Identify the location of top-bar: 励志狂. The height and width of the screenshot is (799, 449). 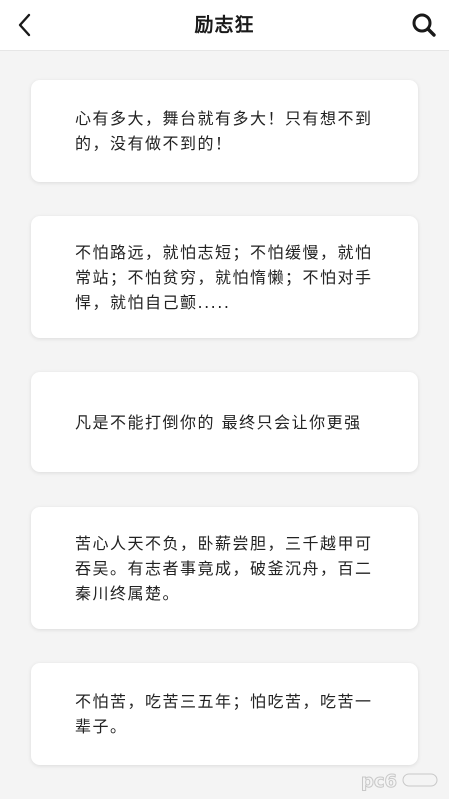
(224, 25).